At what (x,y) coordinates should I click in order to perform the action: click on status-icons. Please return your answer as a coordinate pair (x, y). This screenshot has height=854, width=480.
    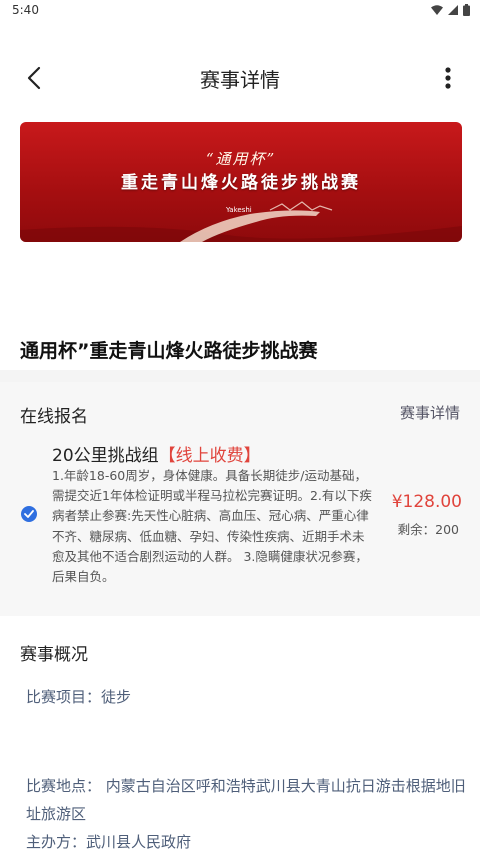
    Looking at the image, I should click on (450, 10).